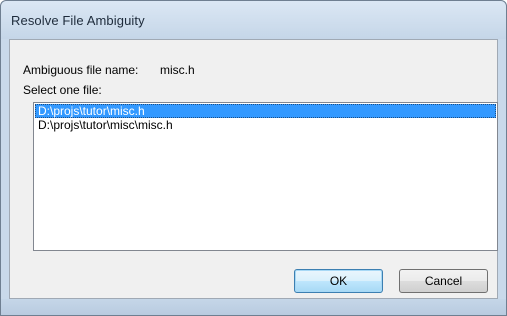  What do you see at coordinates (253, 20) in the screenshot?
I see `title-bar: Resolve File Ambiguity` at bounding box center [253, 20].